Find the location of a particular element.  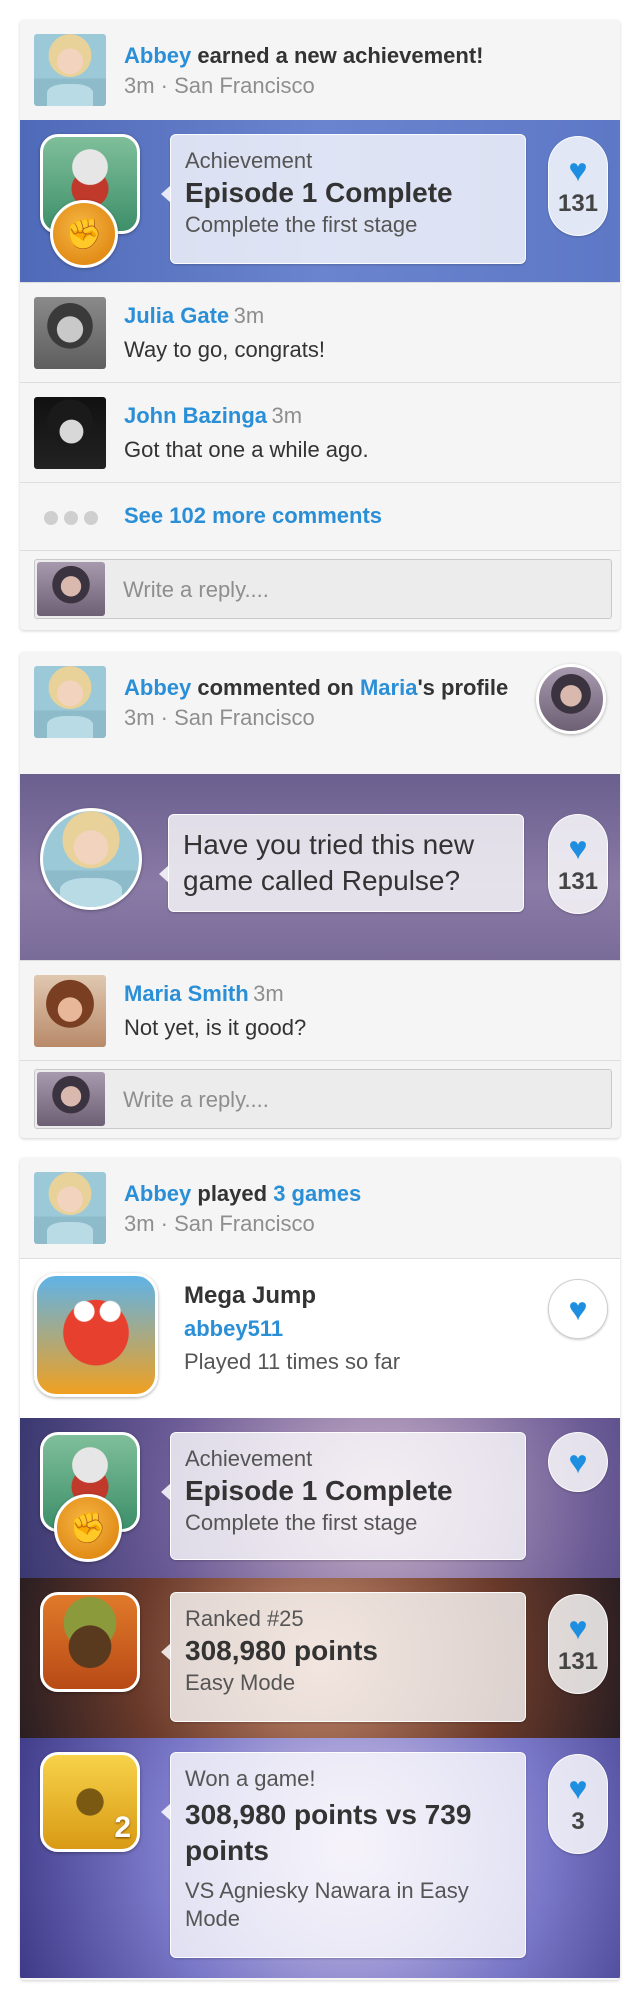

header-text: Abbey played 3 games 3m · San Francisco is located at coordinates (334, 1209).